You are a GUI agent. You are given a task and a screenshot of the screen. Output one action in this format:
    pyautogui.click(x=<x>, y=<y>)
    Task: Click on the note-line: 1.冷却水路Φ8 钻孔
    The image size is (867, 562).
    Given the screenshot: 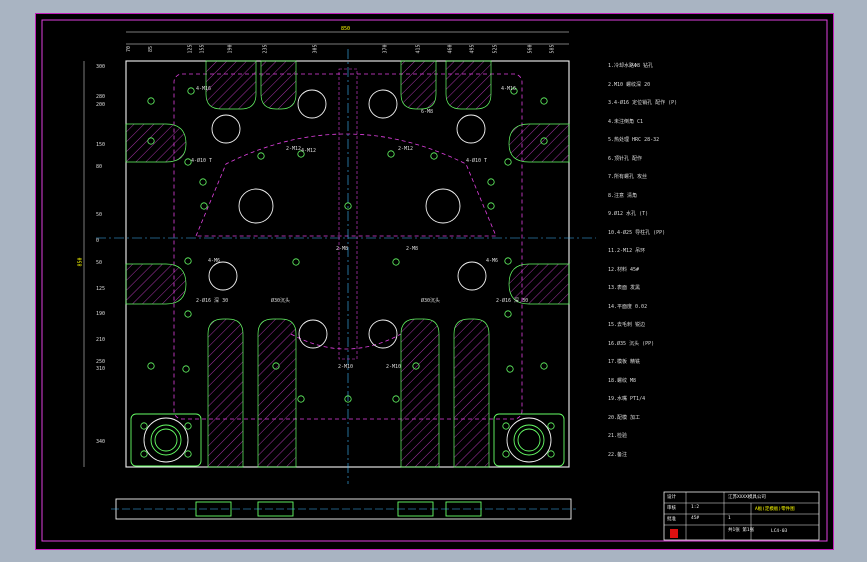 What is the action you would take?
    pyautogui.click(x=631, y=66)
    